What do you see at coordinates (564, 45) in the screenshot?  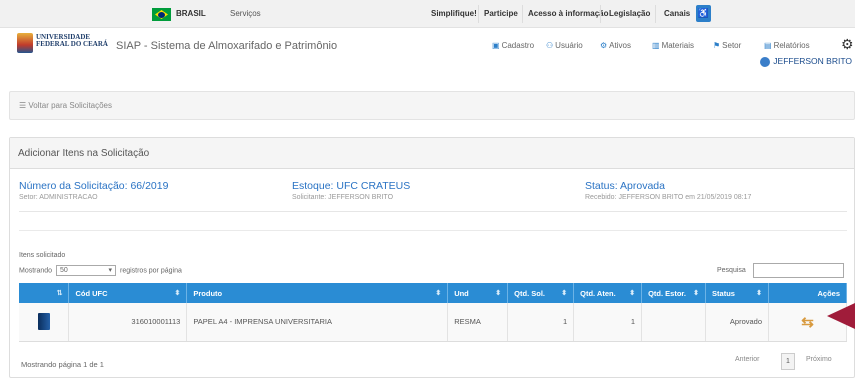 I see `nav-usuario: ⚇ Usuário` at bounding box center [564, 45].